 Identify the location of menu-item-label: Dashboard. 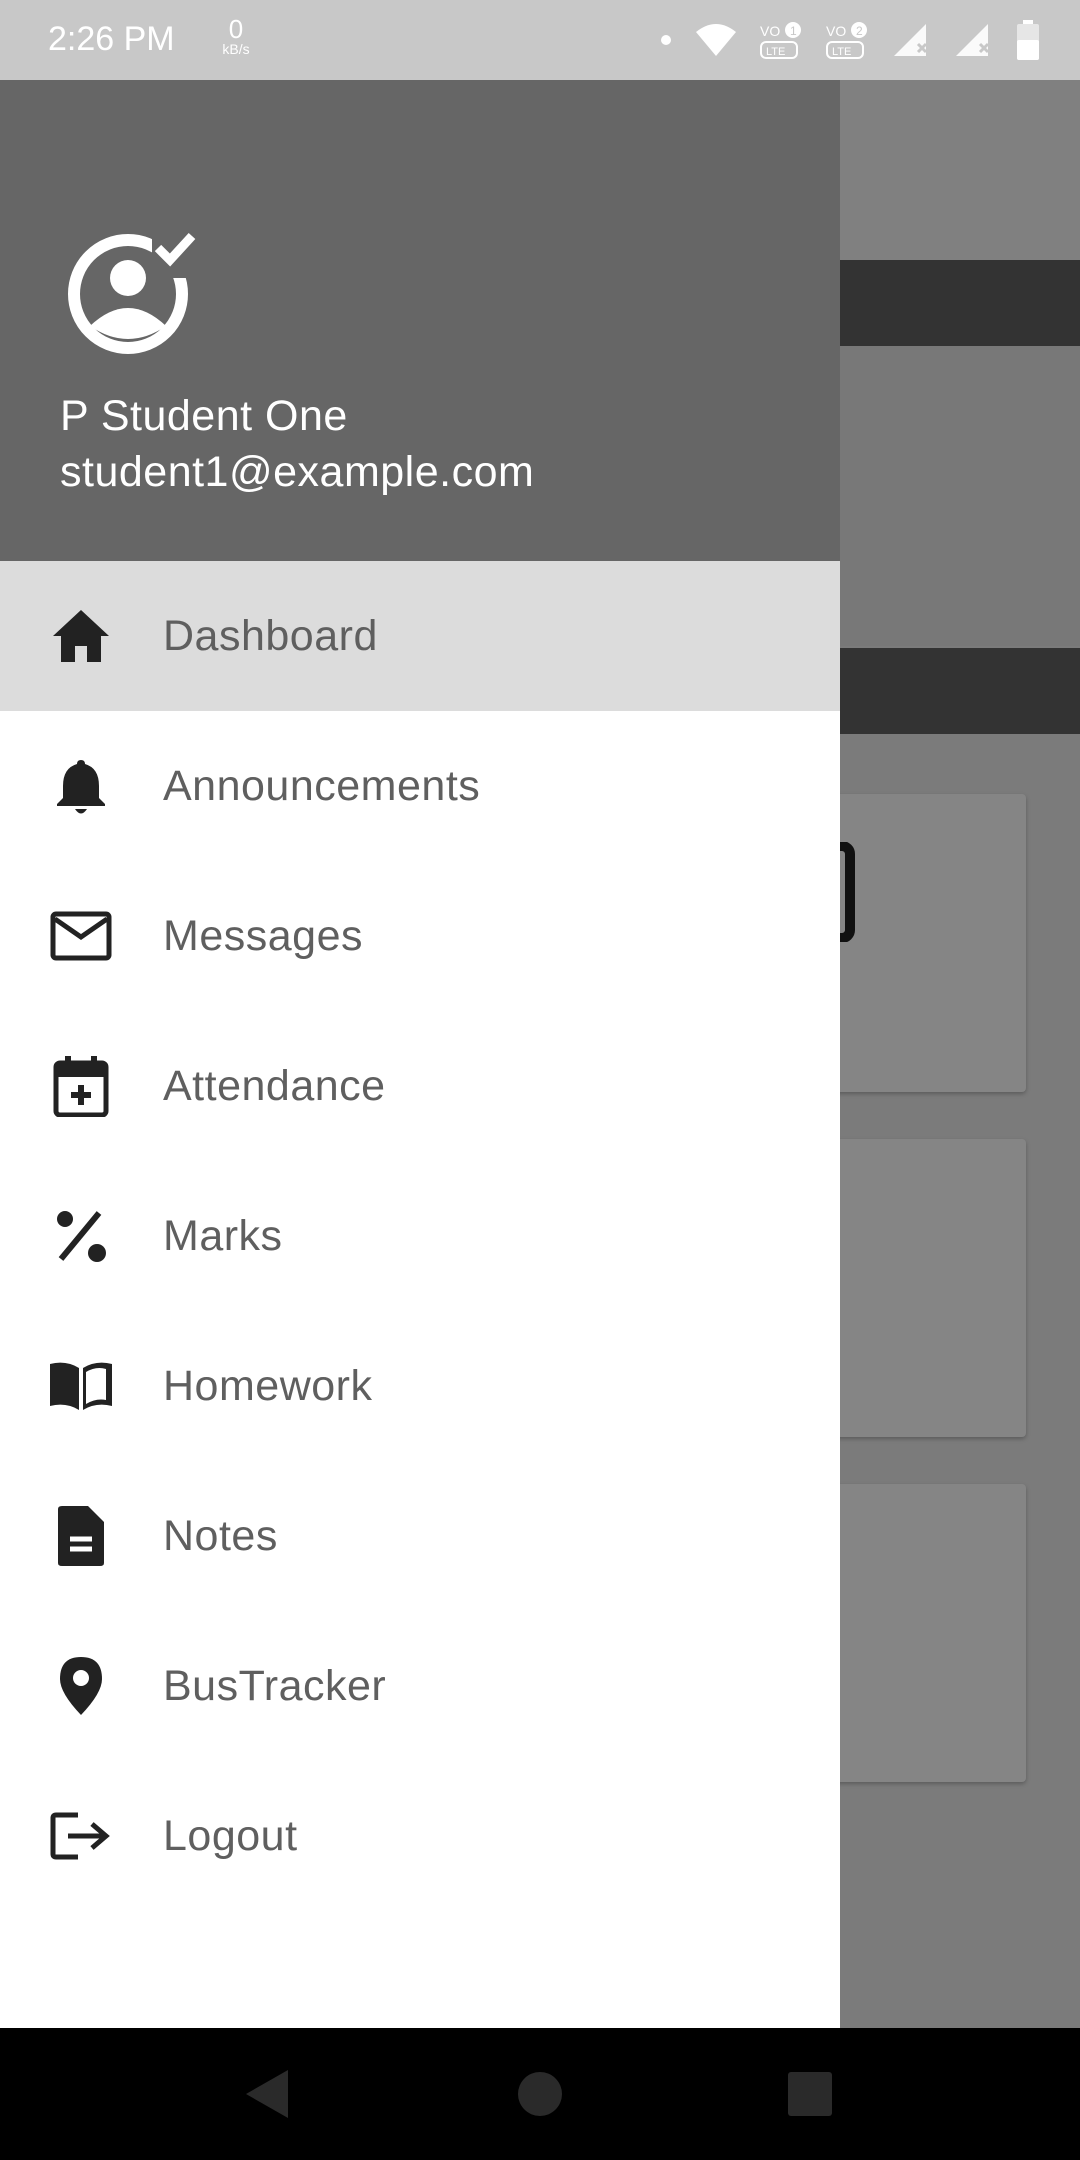
(270, 635).